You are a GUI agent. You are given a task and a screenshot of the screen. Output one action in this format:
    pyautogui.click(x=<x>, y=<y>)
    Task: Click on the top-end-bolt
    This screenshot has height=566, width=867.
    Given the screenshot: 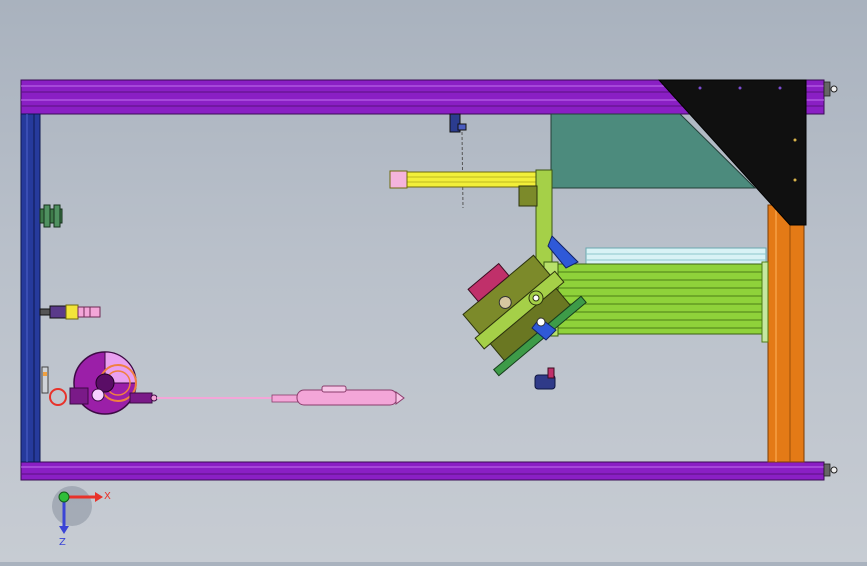 What is the action you would take?
    pyautogui.click(x=830, y=89)
    